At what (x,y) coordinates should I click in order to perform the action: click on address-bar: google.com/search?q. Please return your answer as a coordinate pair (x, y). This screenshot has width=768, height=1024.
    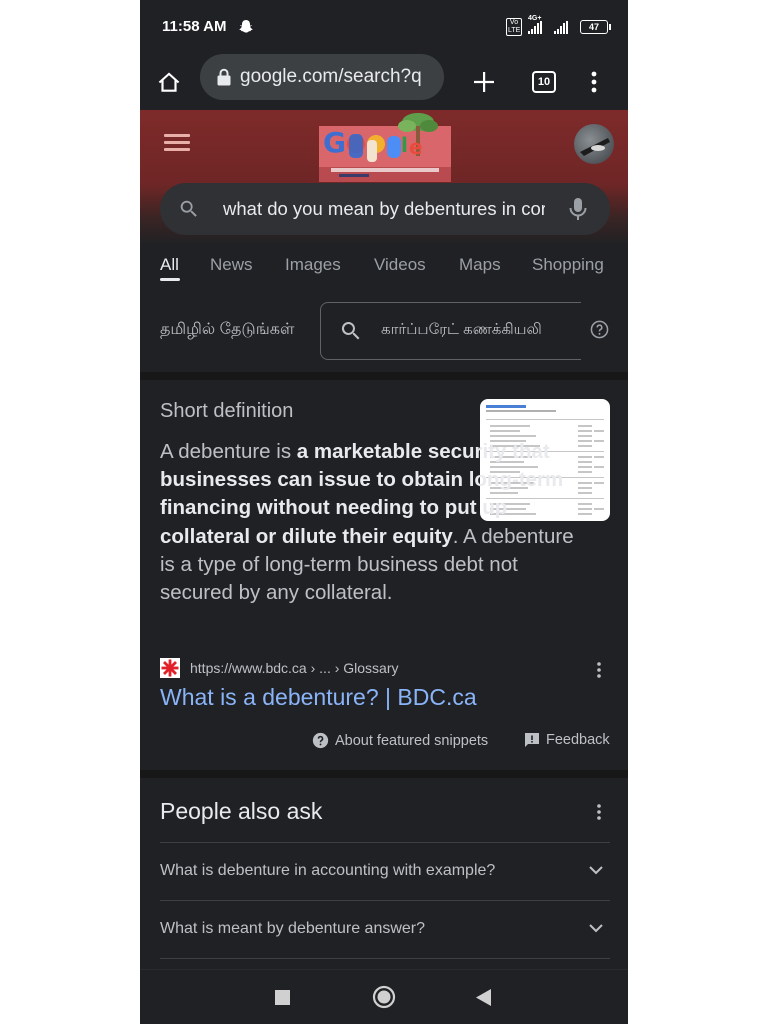
    Looking at the image, I should click on (322, 77).